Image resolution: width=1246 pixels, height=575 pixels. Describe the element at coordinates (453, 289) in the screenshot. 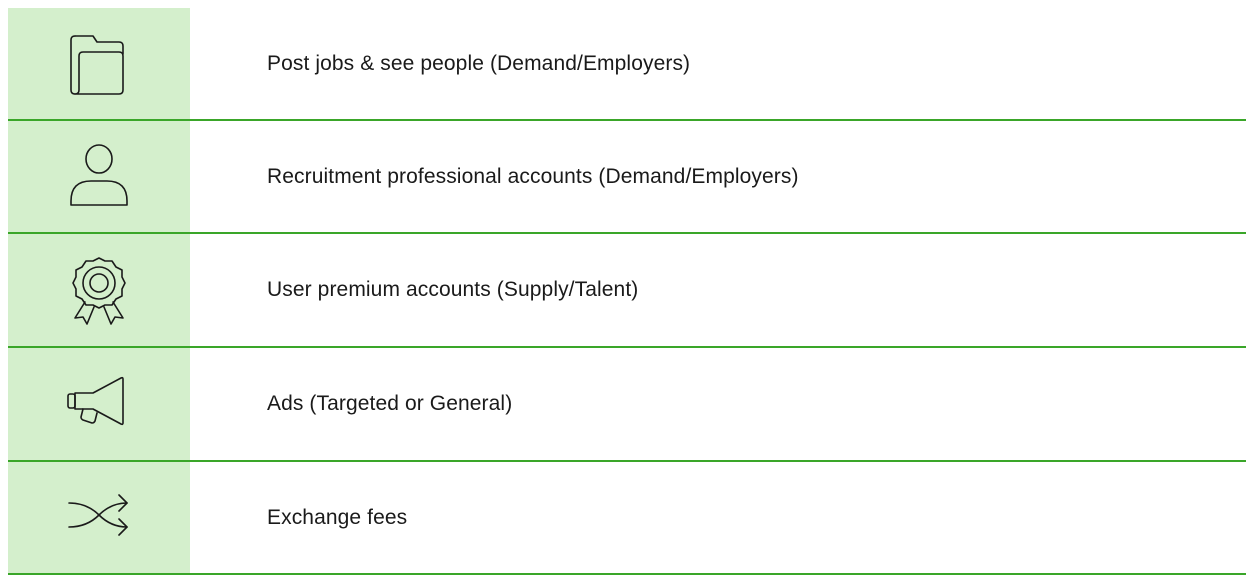

I see `list-item-label: User premium accounts (Supply/Talent)` at that location.